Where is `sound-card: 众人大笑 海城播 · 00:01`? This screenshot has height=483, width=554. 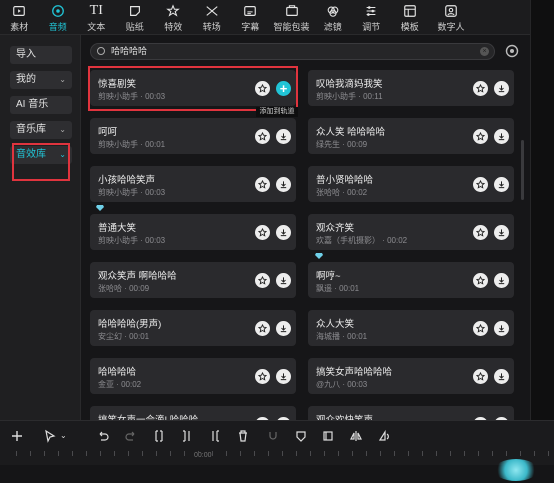 sound-card: 众人大笑 海城播 · 00:01 is located at coordinates (411, 328).